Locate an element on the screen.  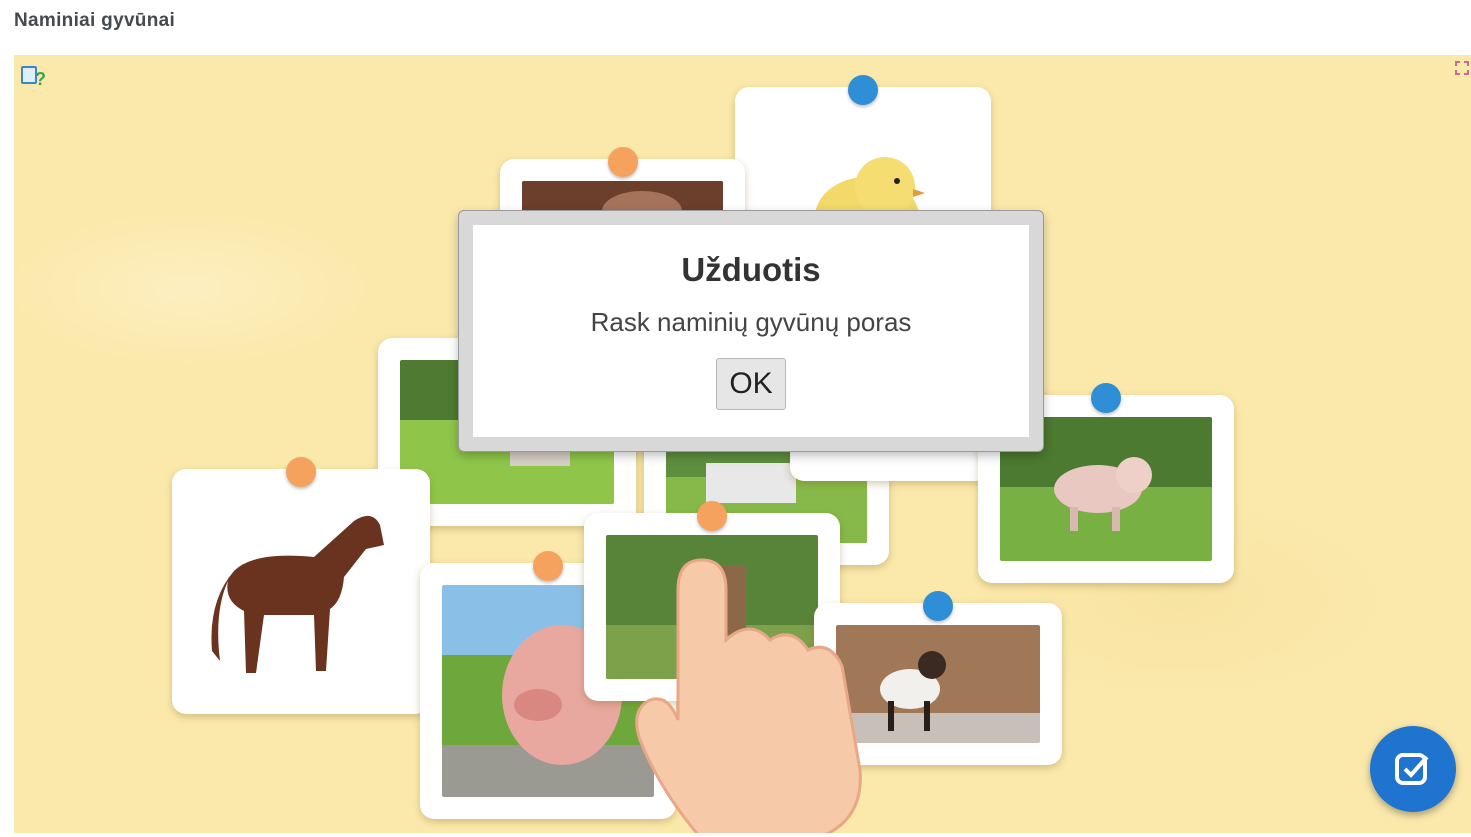
pointing-hand-icon is located at coordinates (748, 695).